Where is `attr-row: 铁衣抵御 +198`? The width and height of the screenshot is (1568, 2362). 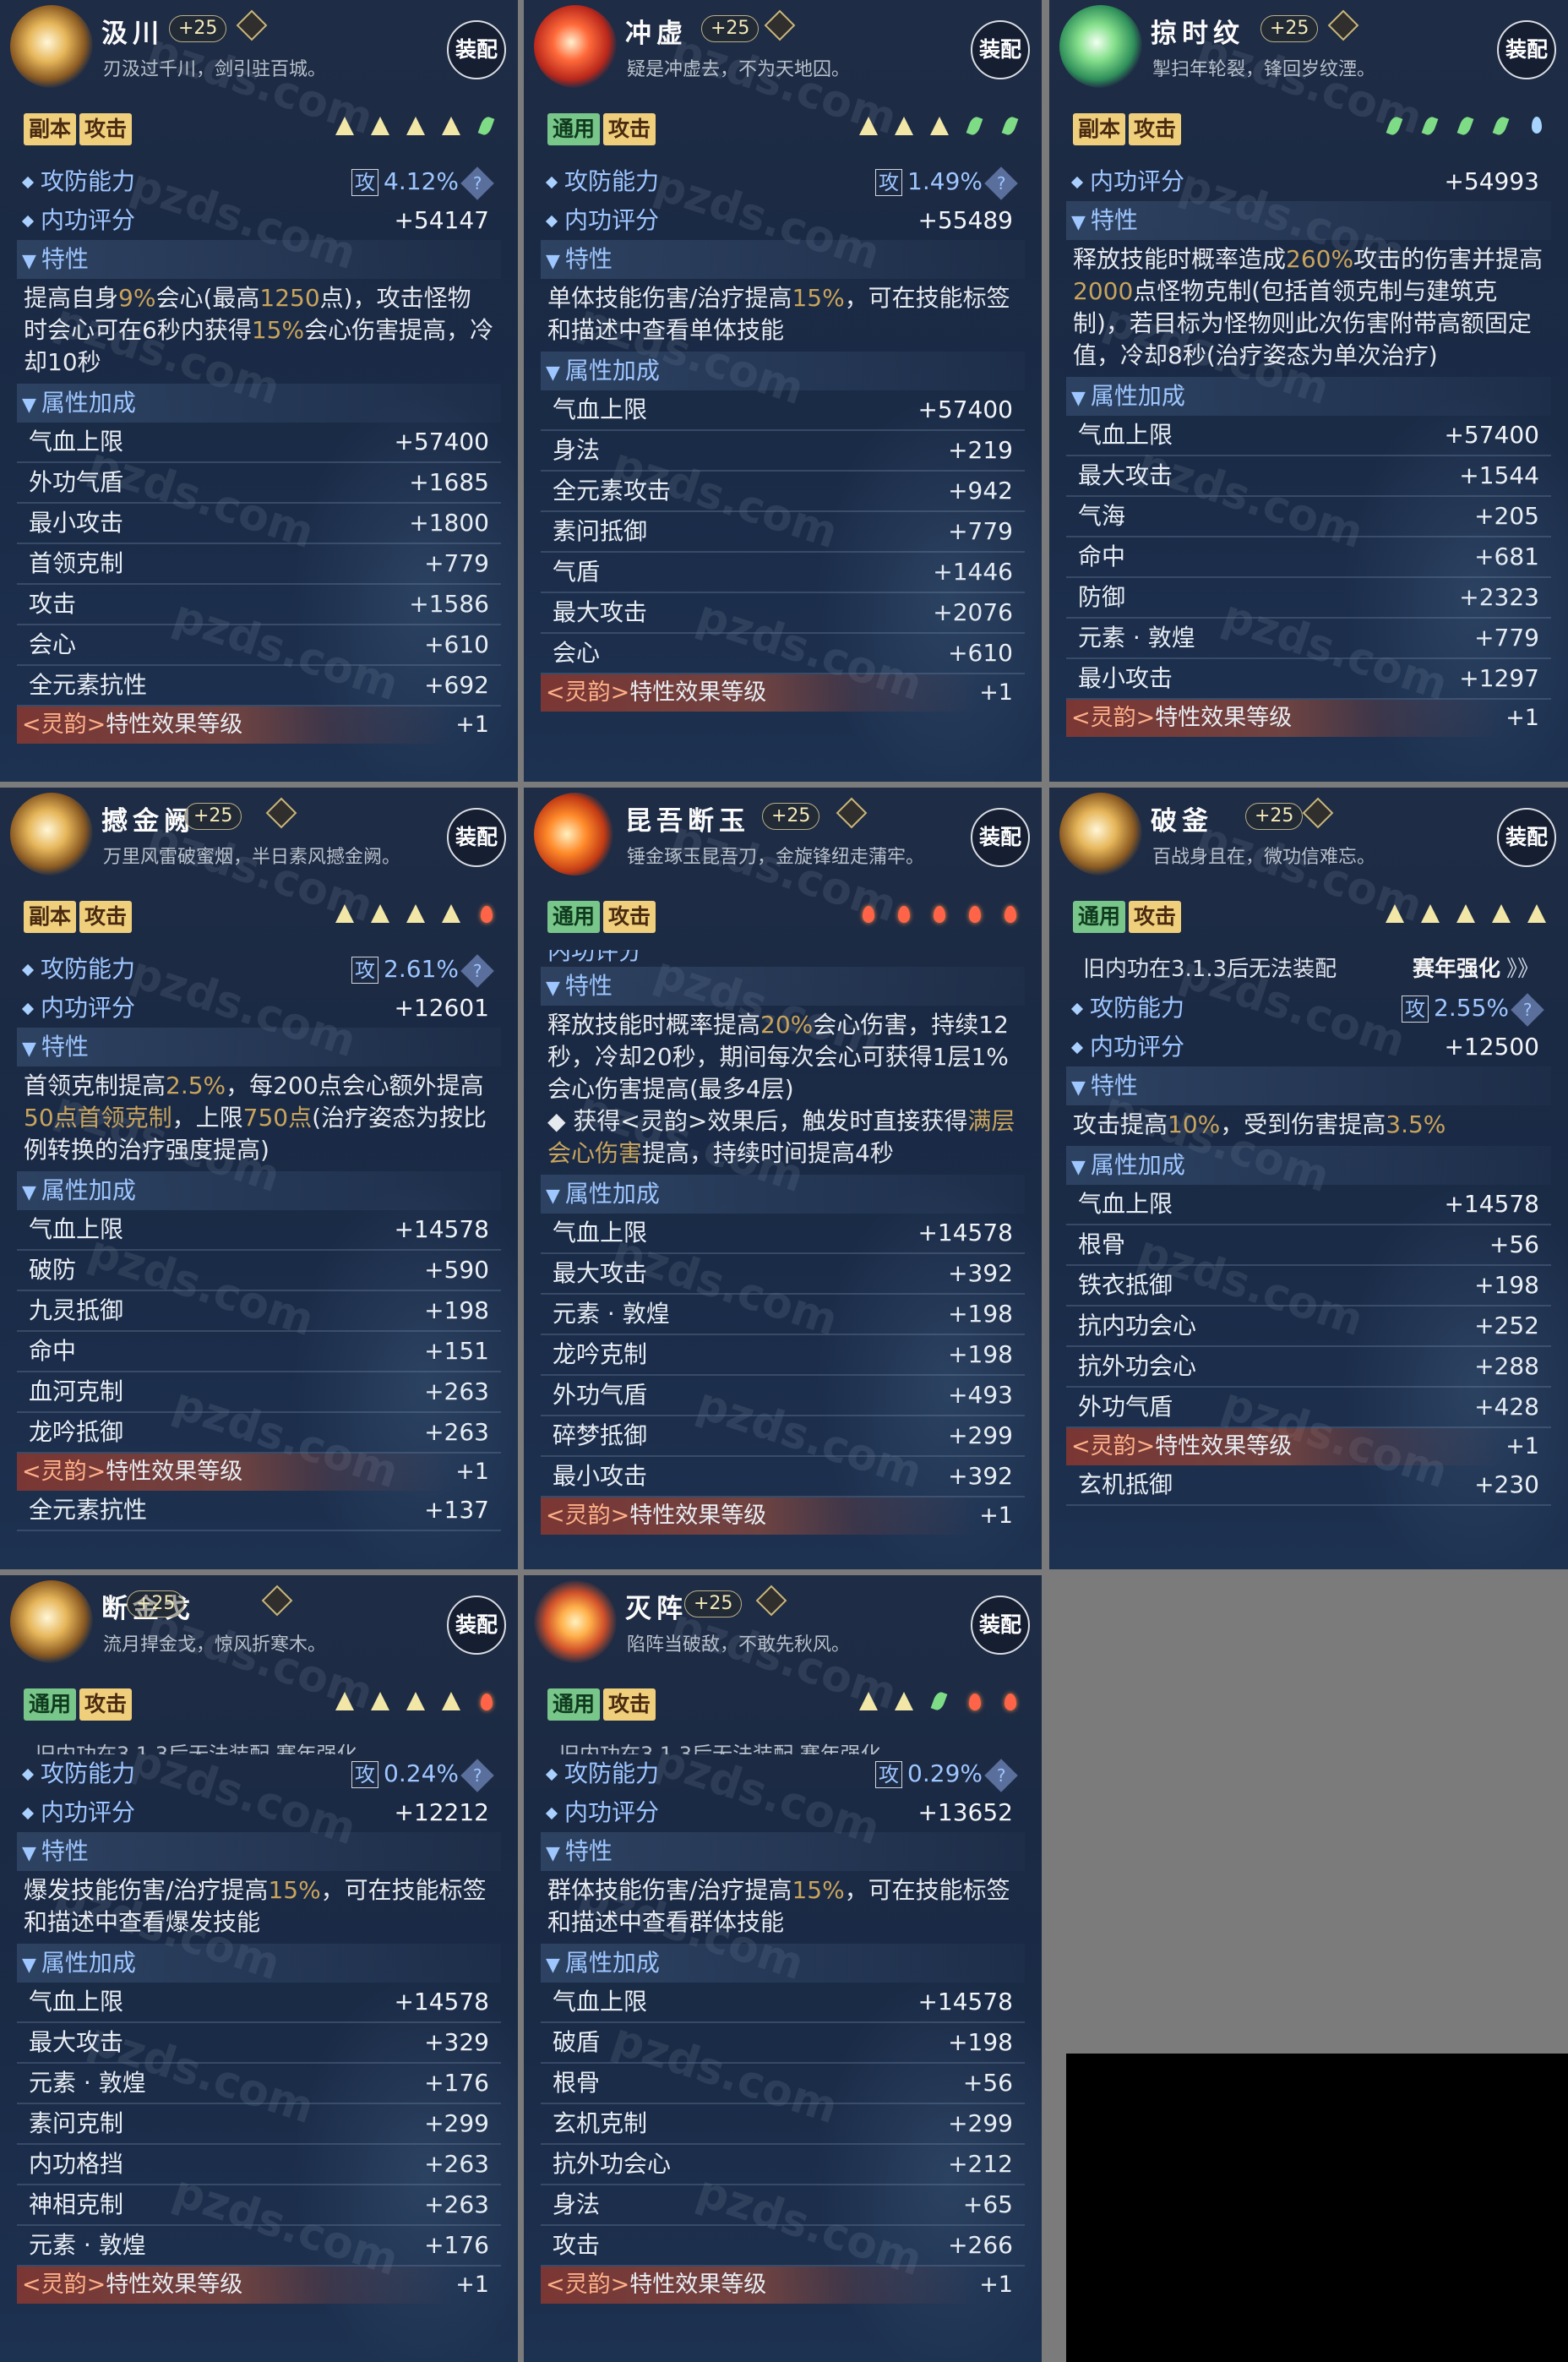 attr-row: 铁衣抵御 +198 is located at coordinates (1308, 1286).